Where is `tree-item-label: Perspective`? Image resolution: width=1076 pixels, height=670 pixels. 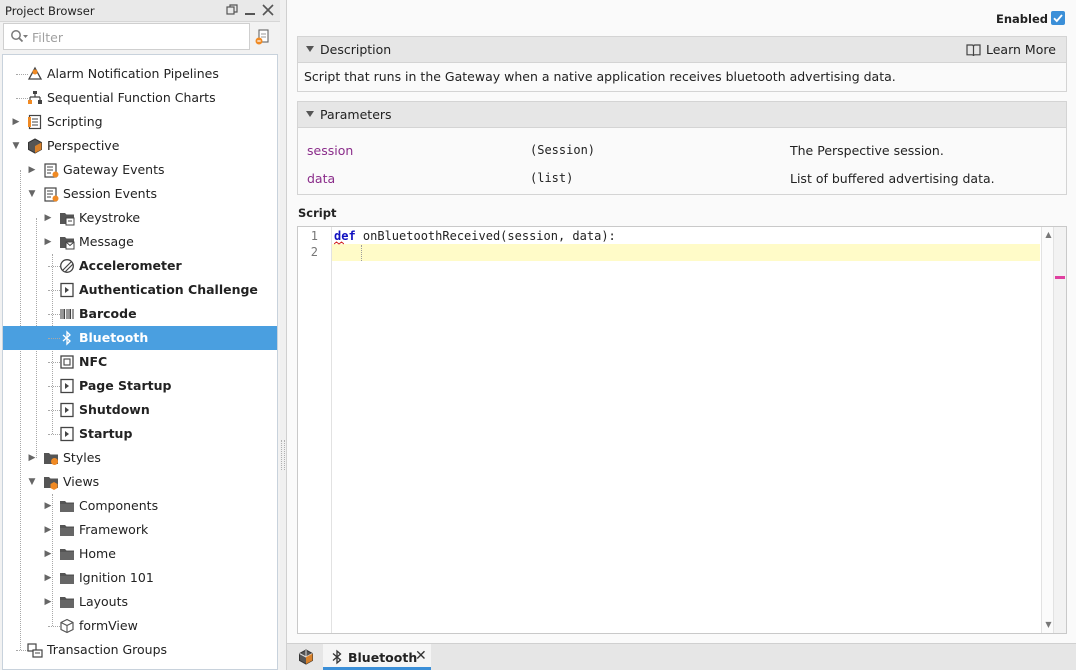 tree-item-label: Perspective is located at coordinates (83, 145).